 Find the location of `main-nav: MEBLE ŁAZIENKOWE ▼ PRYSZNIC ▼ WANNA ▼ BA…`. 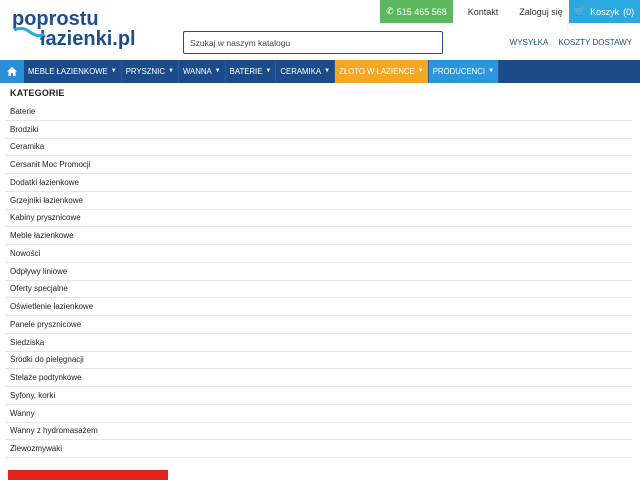

main-nav: MEBLE ŁAZIENKOWE ▼ PRYSZNIC ▼ WANNA ▼ BA… is located at coordinates (320, 71).